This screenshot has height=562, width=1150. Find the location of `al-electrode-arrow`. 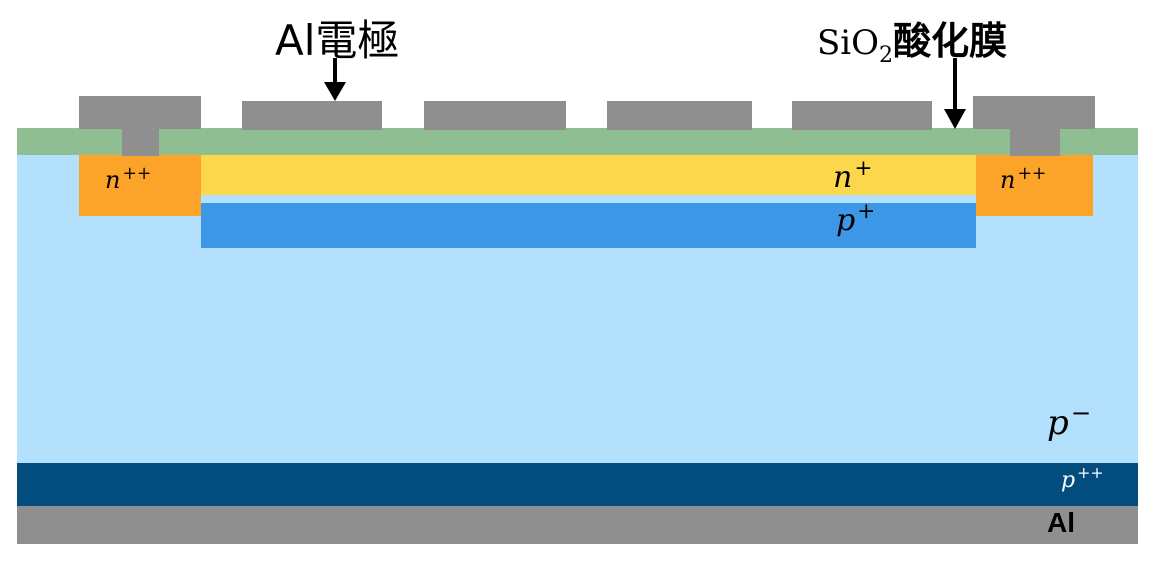

al-electrode-arrow is located at coordinates (335, 79).